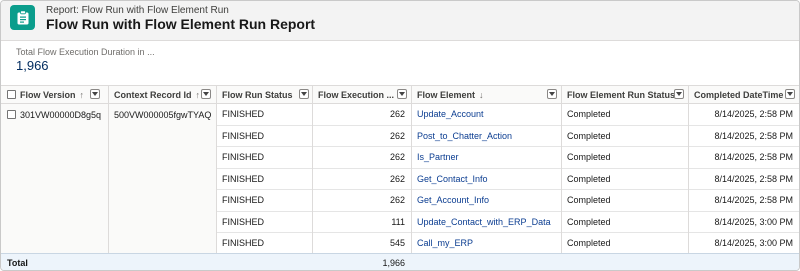 The height and width of the screenshot is (271, 800). What do you see at coordinates (361, 244) in the screenshot?
I see `duration-cell: 545` at bounding box center [361, 244].